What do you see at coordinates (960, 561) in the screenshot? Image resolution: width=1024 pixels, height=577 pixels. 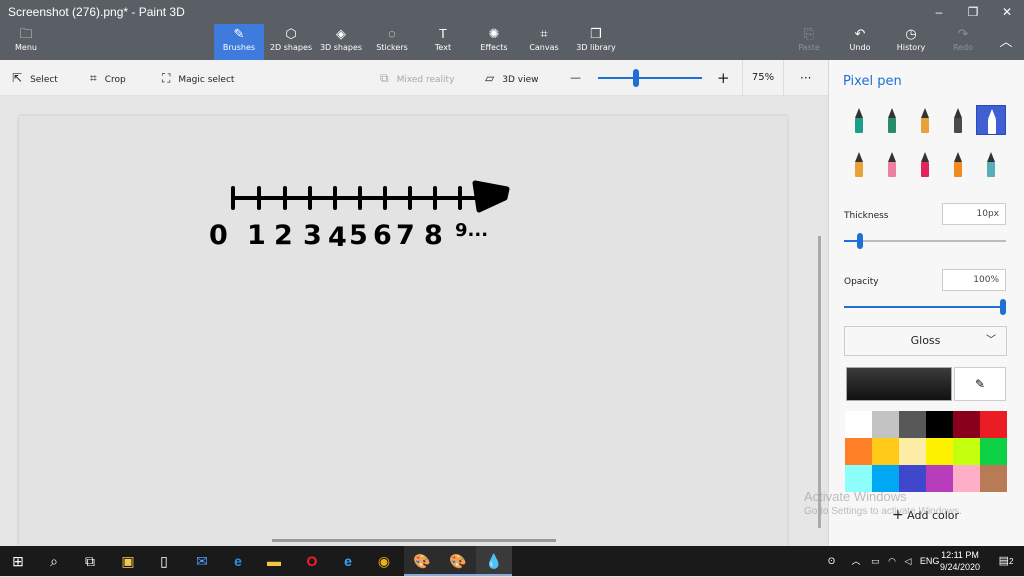 I see `clock: 12:11 PM 9/24/2020` at bounding box center [960, 561].